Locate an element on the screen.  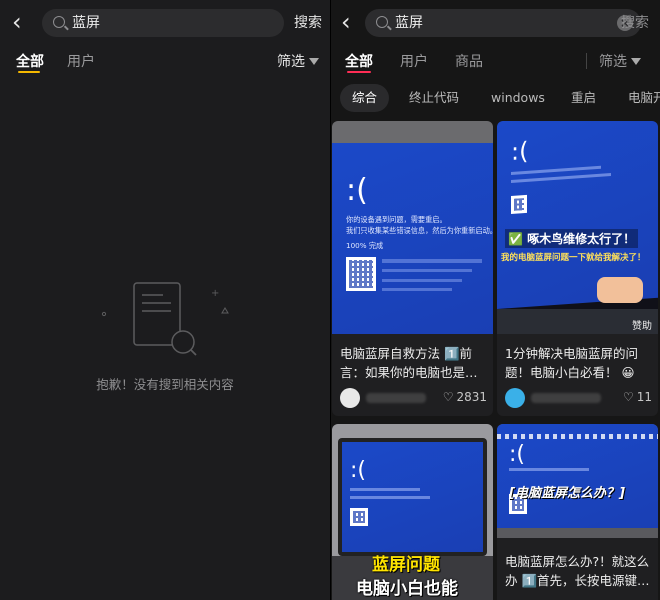
bsod-text-line: 你的设备遇到问题，需要重启。 is located at coordinates (396, 219).